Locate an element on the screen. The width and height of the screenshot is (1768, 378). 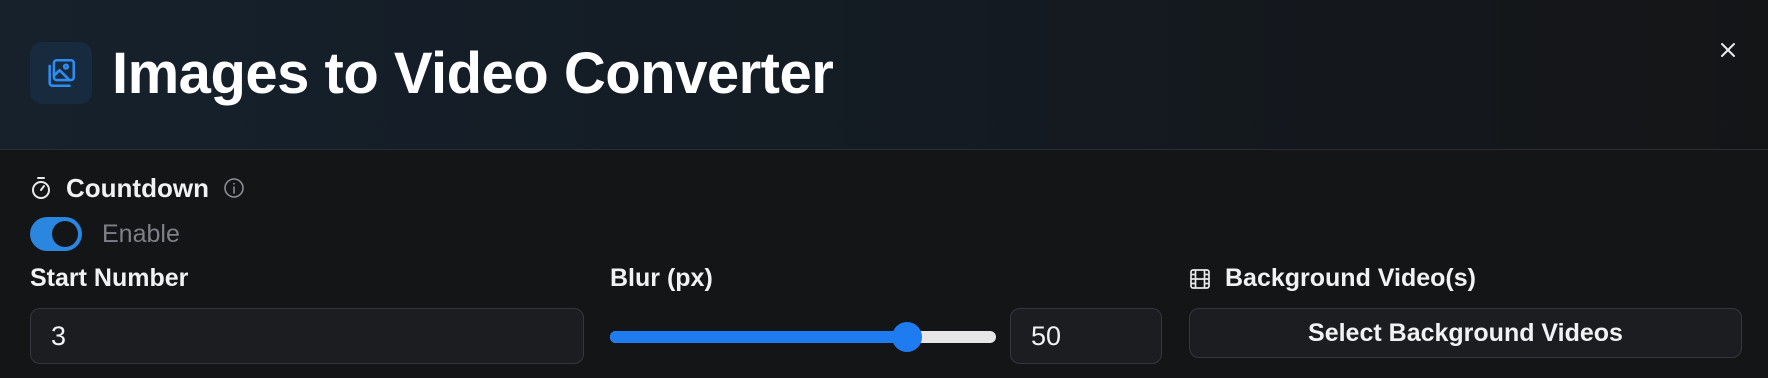
stopwatch-icon is located at coordinates (41, 188).